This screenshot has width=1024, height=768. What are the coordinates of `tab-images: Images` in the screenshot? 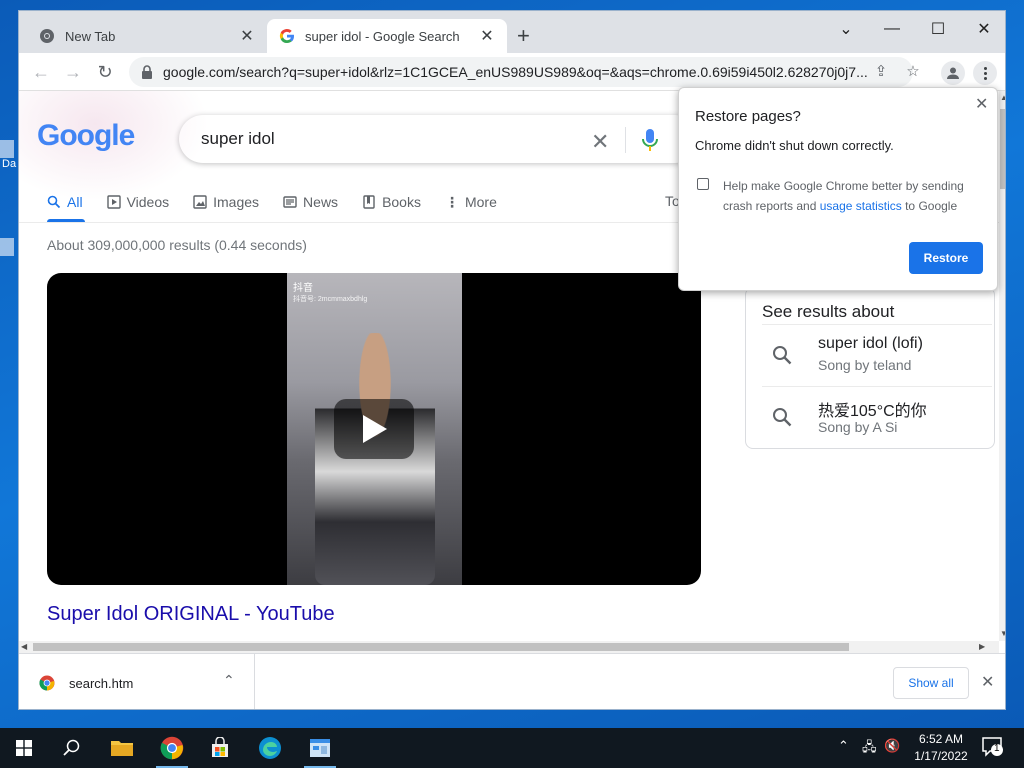 It's located at (226, 202).